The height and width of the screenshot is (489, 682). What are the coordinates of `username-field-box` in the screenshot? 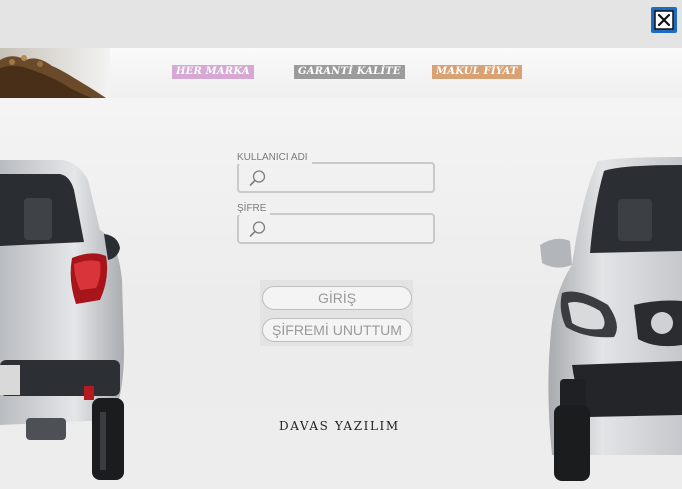 It's located at (336, 177).